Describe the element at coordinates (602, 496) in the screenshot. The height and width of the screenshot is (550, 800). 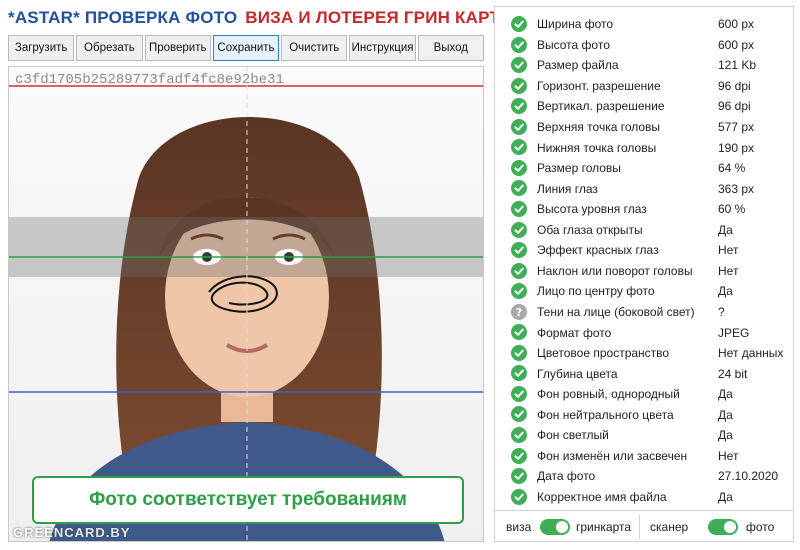
I see `check-label: Корректное имя файла` at that location.